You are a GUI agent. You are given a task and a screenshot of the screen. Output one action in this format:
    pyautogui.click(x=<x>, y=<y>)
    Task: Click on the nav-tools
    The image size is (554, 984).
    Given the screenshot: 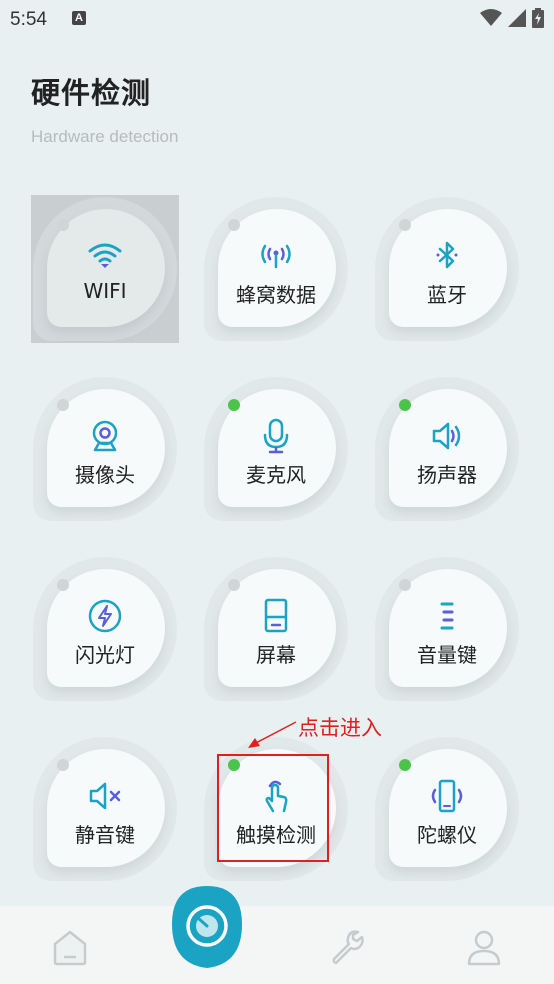 What is the action you would take?
    pyautogui.click(x=348, y=948)
    